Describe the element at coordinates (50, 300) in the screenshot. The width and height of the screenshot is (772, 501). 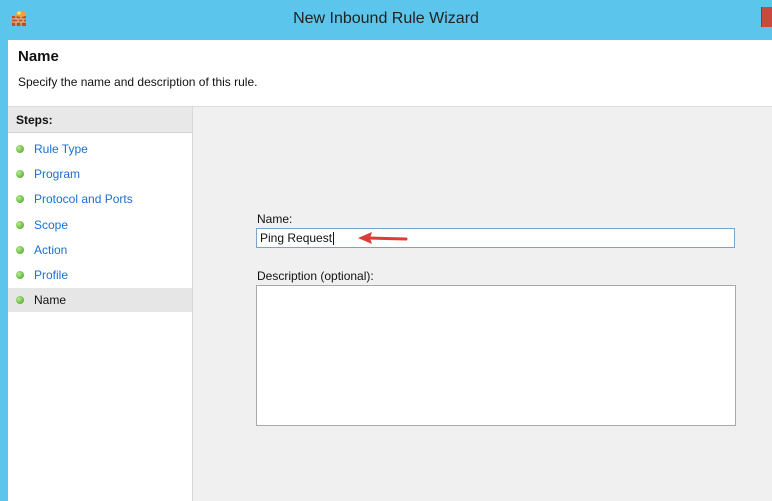
I see `step-label: Name` at that location.